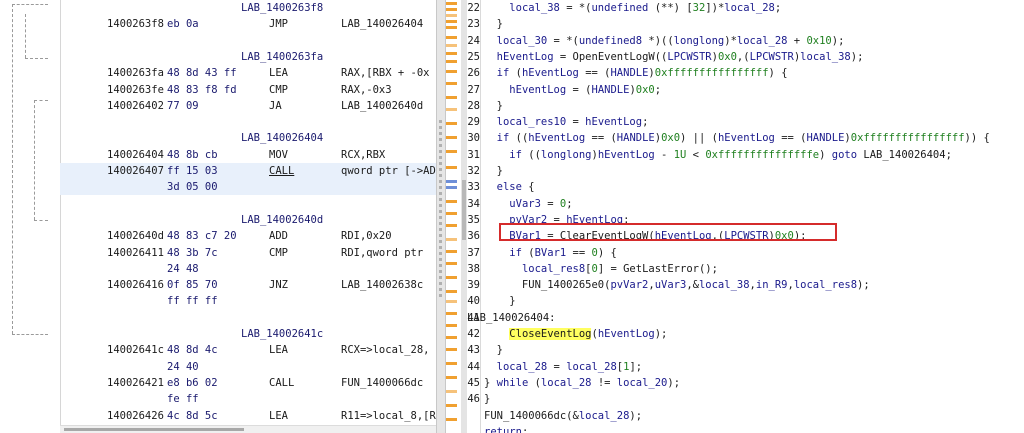 The width and height of the screenshot is (1024, 433). Describe the element at coordinates (135, 155) in the screenshot. I see `listing-address: 140026404` at that location.